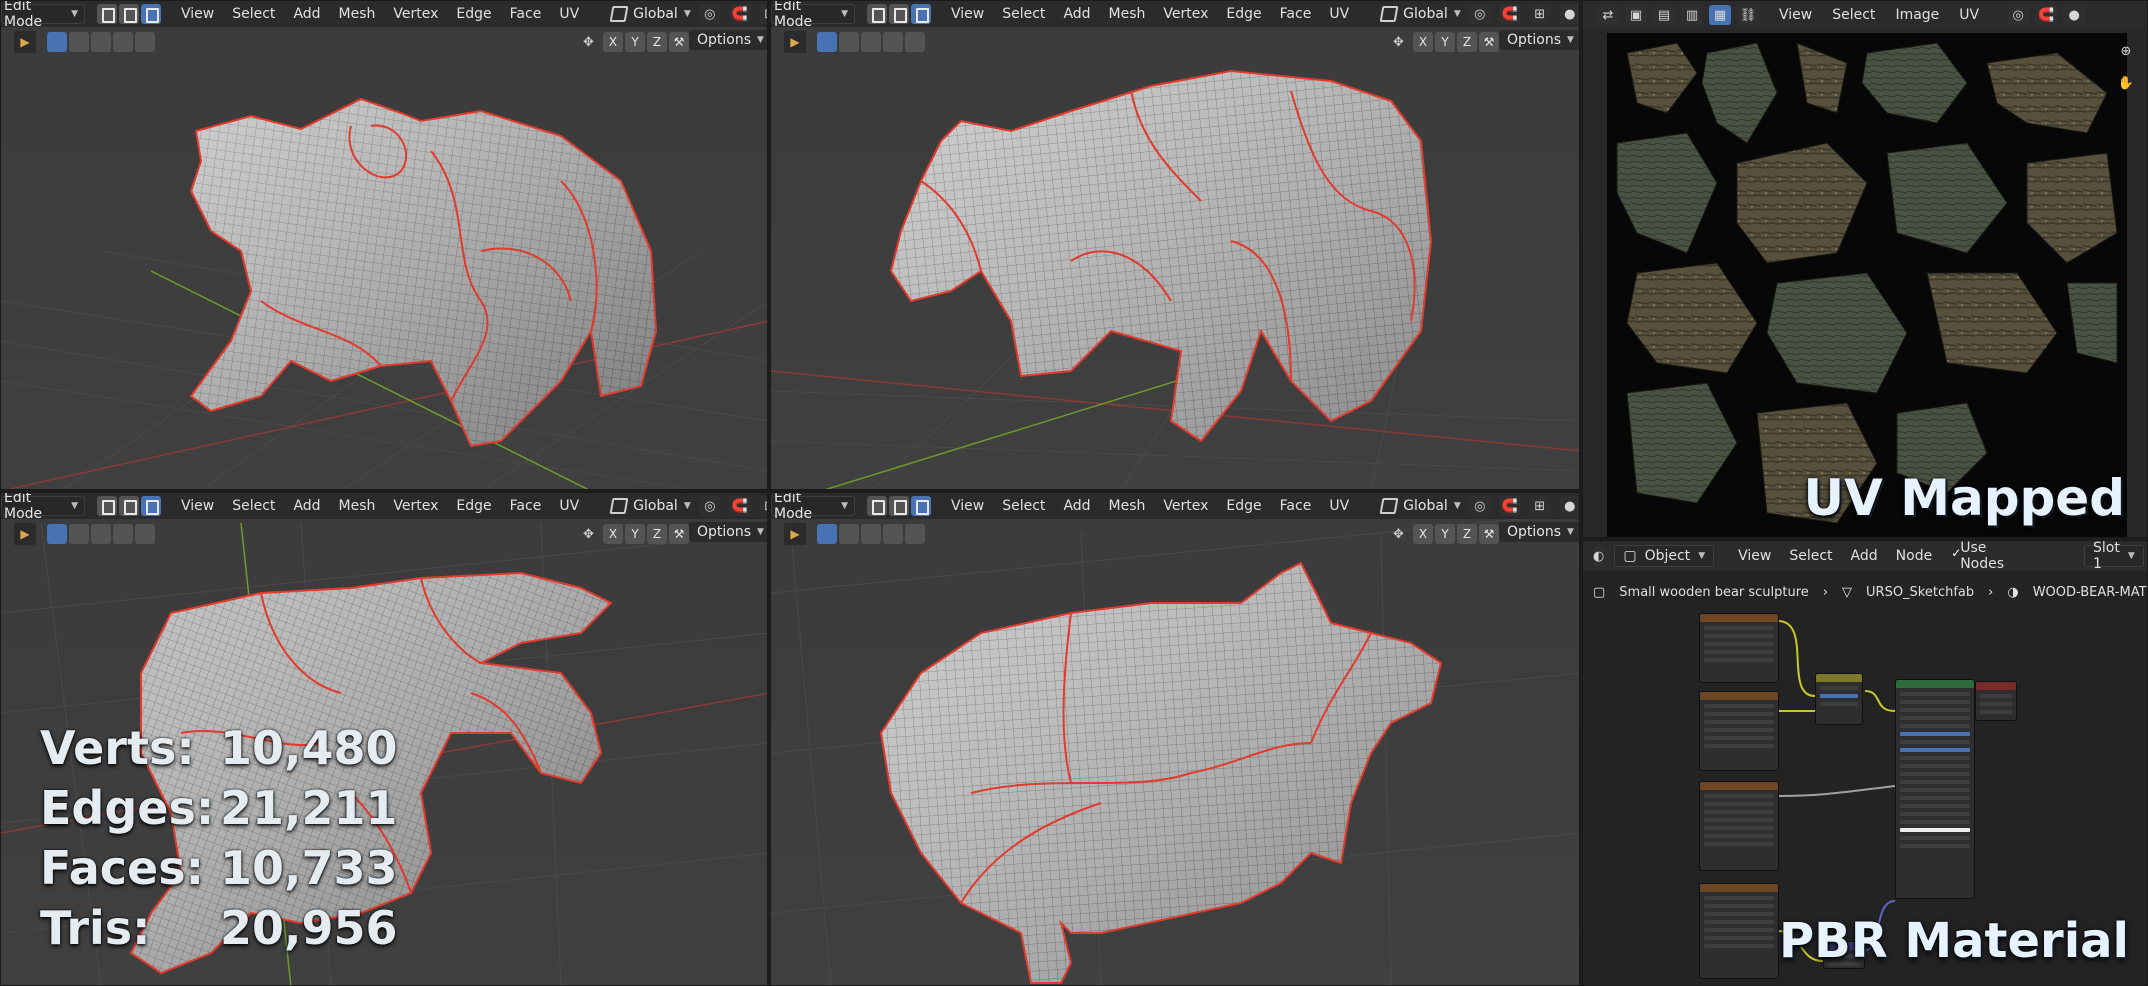  What do you see at coordinates (871, 534) in the screenshot?
I see `select-subtract-button` at bounding box center [871, 534].